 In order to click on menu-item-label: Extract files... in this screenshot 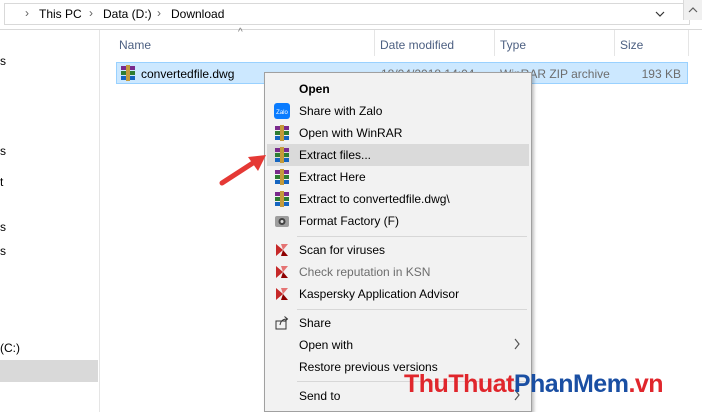, I will do `click(335, 155)`.